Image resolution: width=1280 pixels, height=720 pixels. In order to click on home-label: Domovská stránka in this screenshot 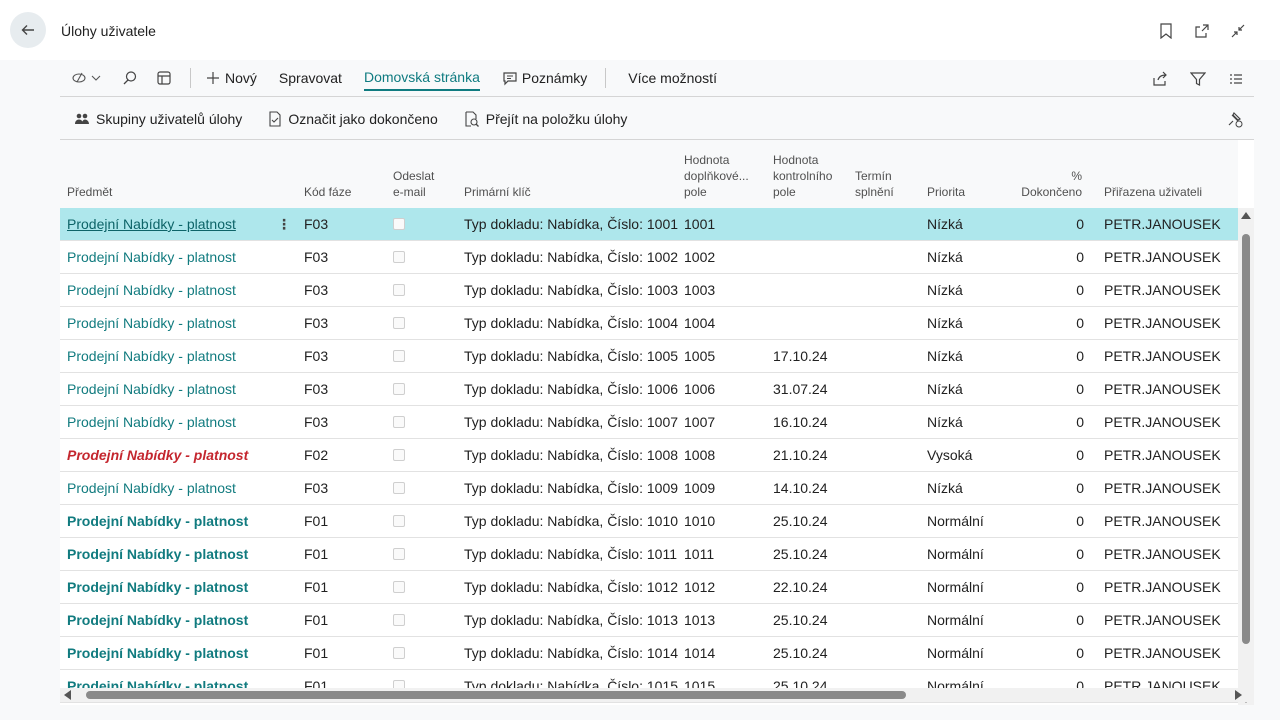, I will do `click(421, 78)`.